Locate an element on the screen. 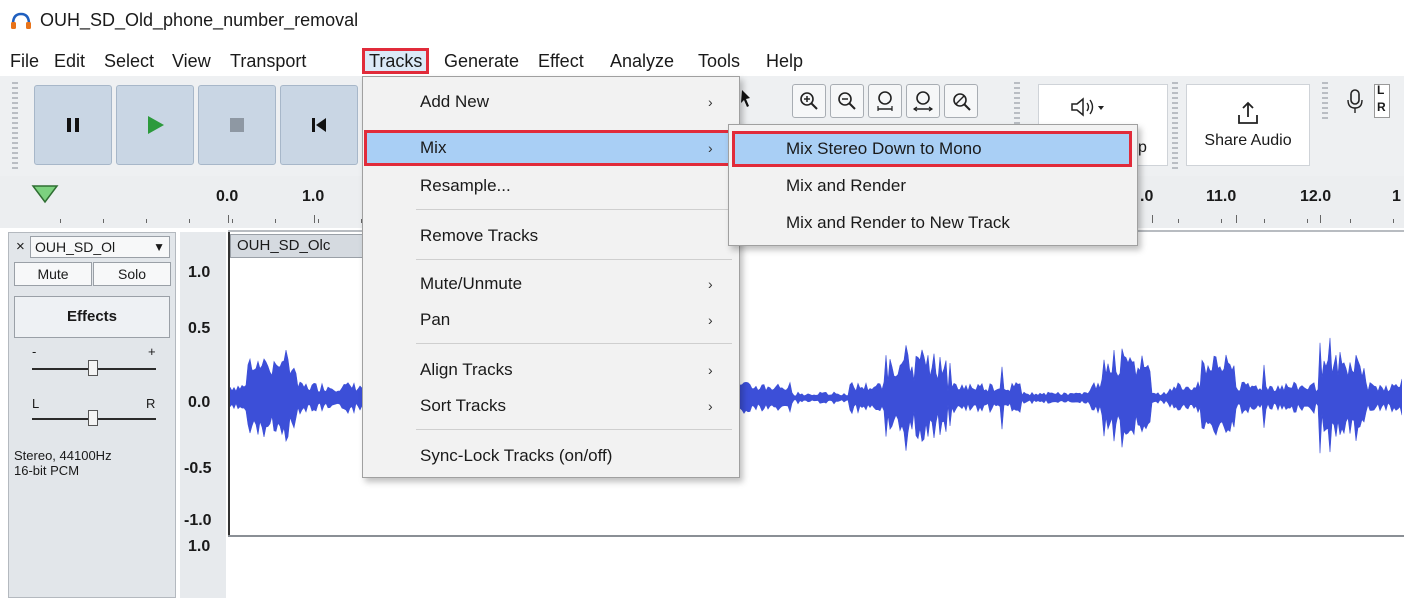 This screenshot has width=1404, height=598. ruler-tick-label: 1.0 is located at coordinates (313, 196).